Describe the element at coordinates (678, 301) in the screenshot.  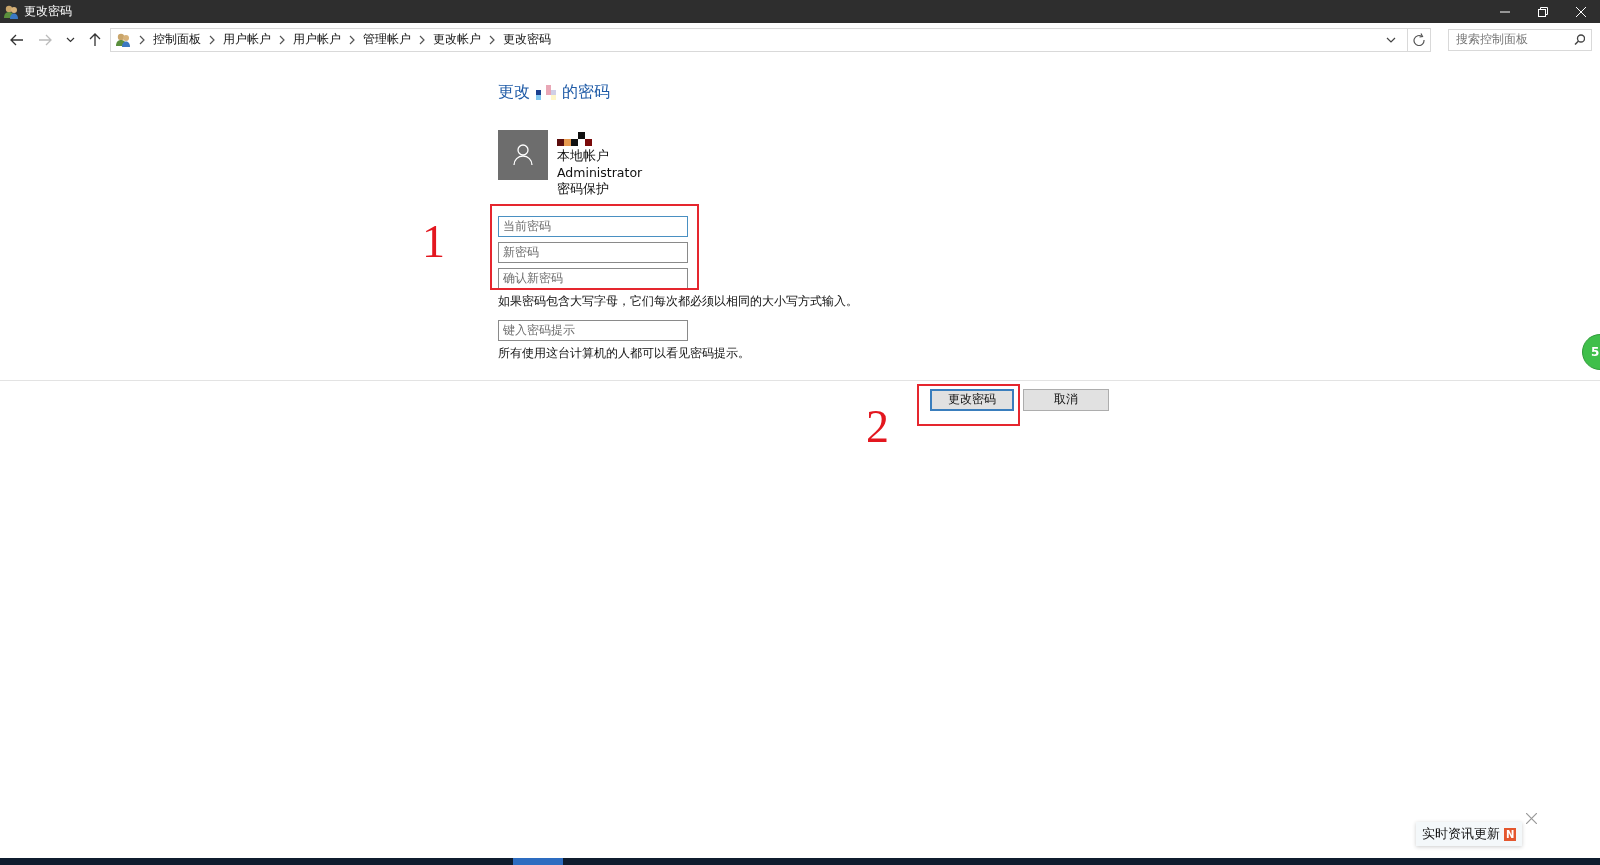
I see `case-note: 如果密码包含大写字母，它们每次都必须以相同的大小写方式输入。` at that location.